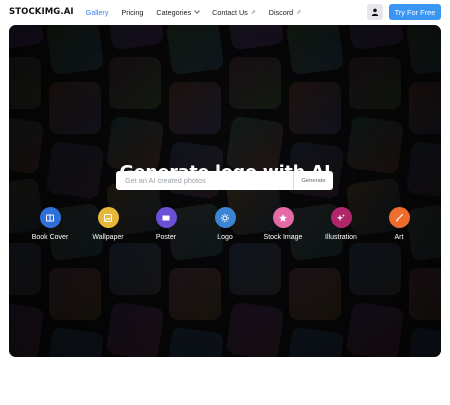  What do you see at coordinates (50, 237) in the screenshot?
I see `category-label: Book Cover` at bounding box center [50, 237].